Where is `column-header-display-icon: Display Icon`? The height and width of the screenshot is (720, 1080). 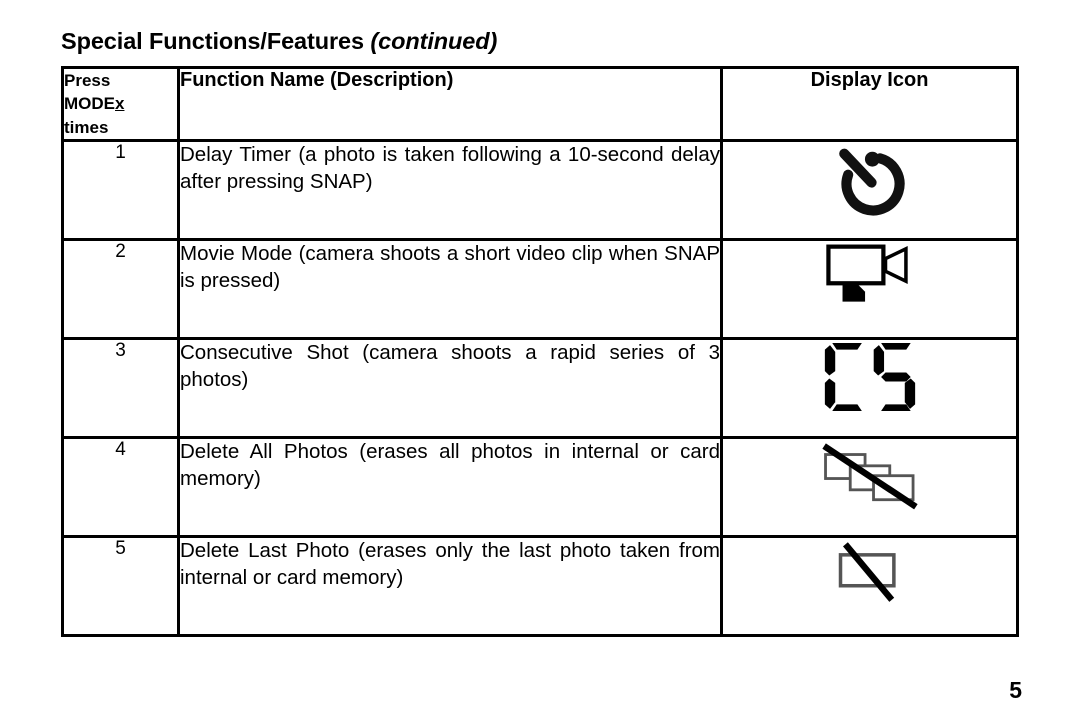 column-header-display-icon: Display Icon is located at coordinates (869, 104).